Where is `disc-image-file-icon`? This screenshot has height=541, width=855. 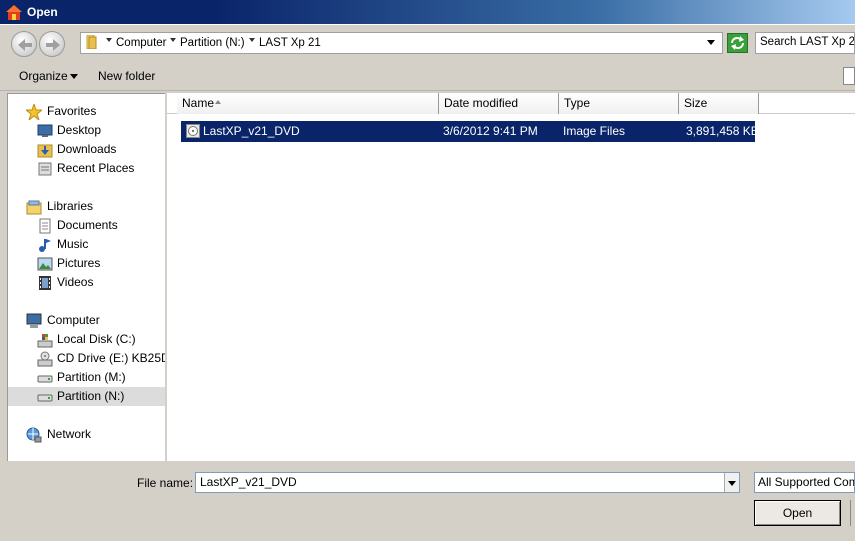 disc-image-file-icon is located at coordinates (193, 131).